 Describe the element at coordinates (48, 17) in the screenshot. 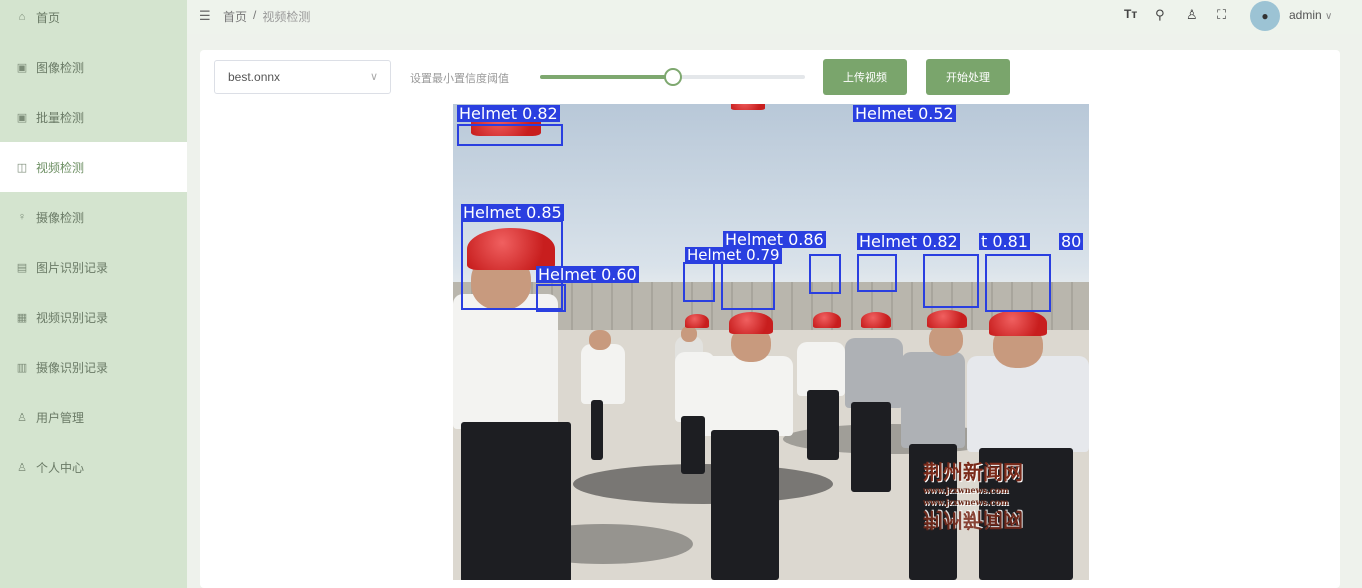

I see `sidebar-item-label: 首页` at that location.